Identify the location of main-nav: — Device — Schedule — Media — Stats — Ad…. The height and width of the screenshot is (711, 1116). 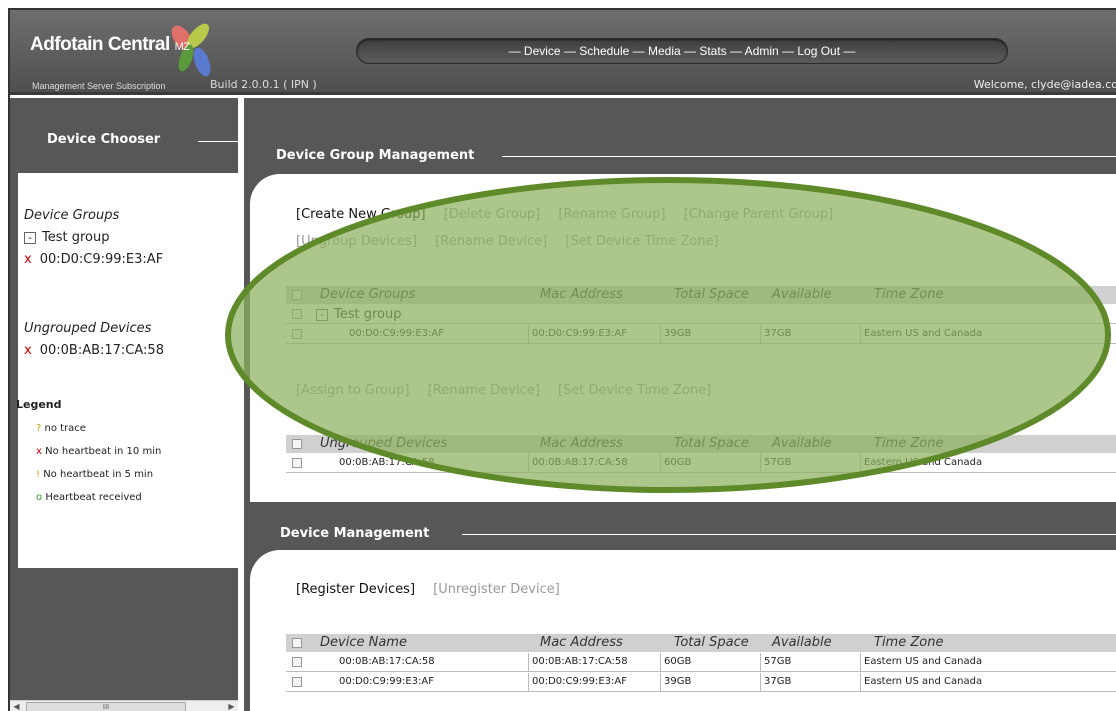
(682, 51).